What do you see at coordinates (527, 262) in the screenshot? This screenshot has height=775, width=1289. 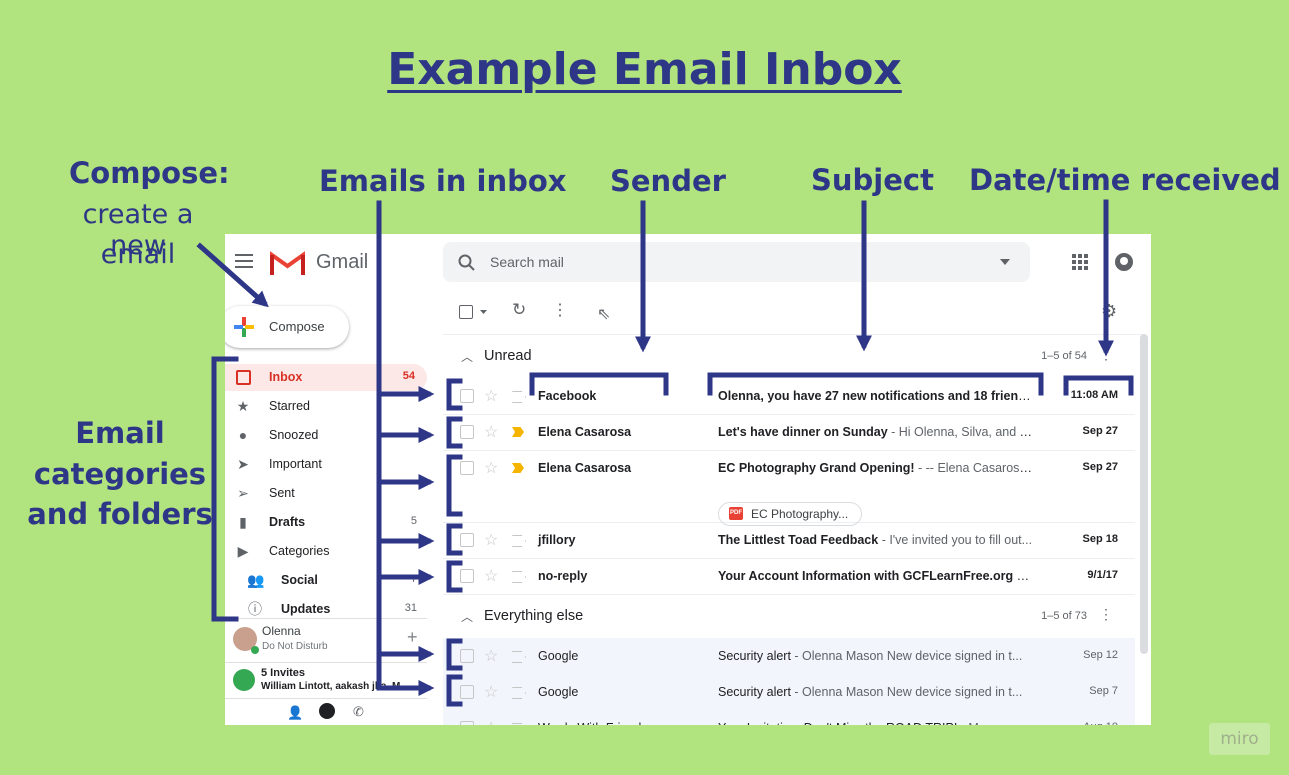 I see `search-input: Search mail` at bounding box center [527, 262].